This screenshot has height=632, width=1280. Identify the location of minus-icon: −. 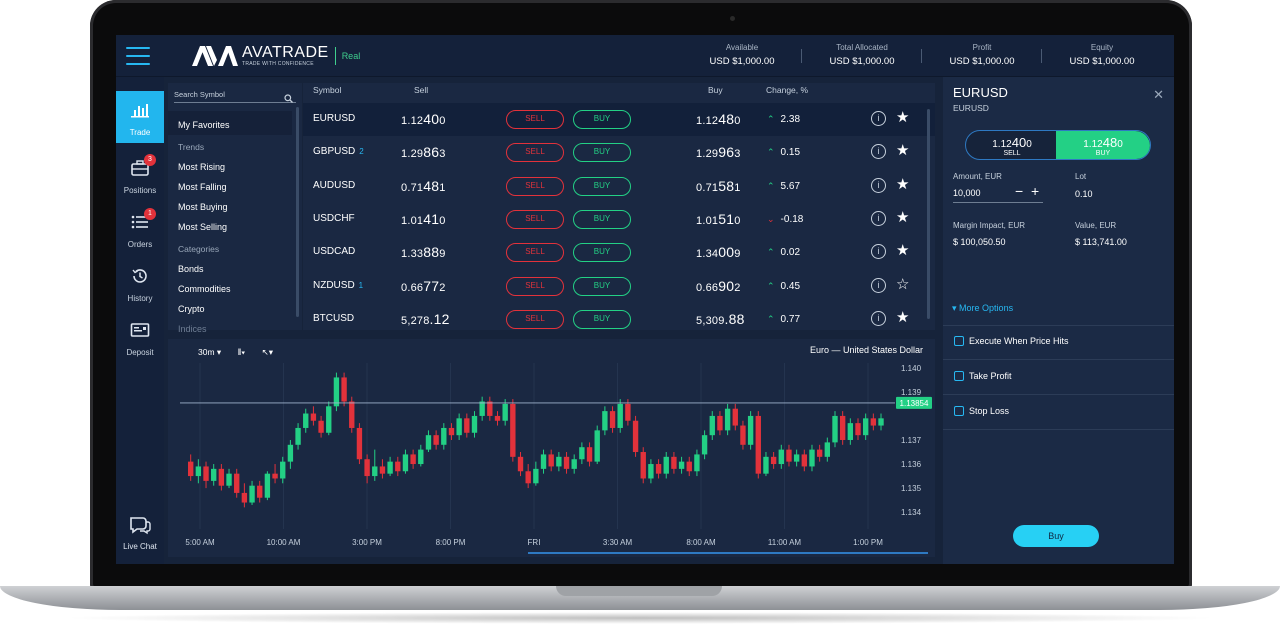
(1019, 191).